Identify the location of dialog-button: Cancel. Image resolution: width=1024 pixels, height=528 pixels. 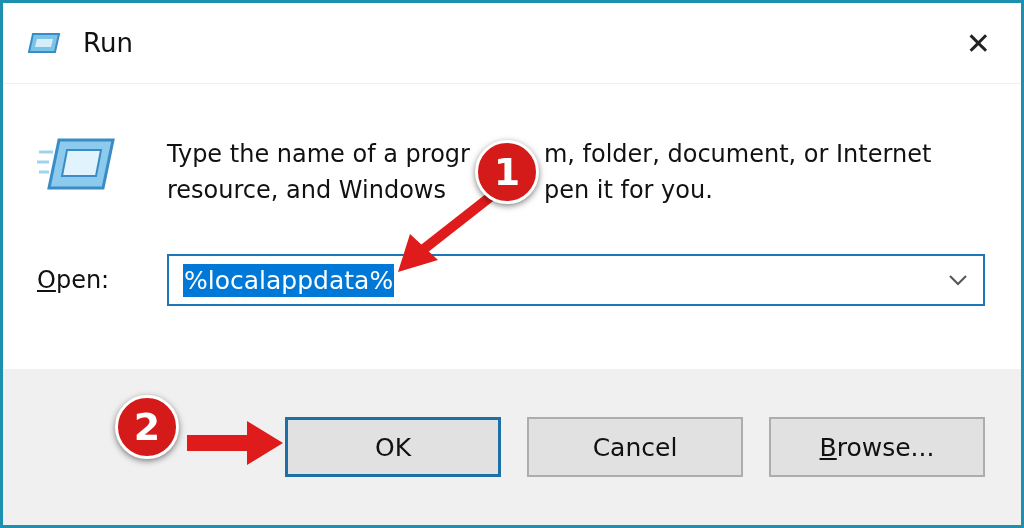
(635, 447).